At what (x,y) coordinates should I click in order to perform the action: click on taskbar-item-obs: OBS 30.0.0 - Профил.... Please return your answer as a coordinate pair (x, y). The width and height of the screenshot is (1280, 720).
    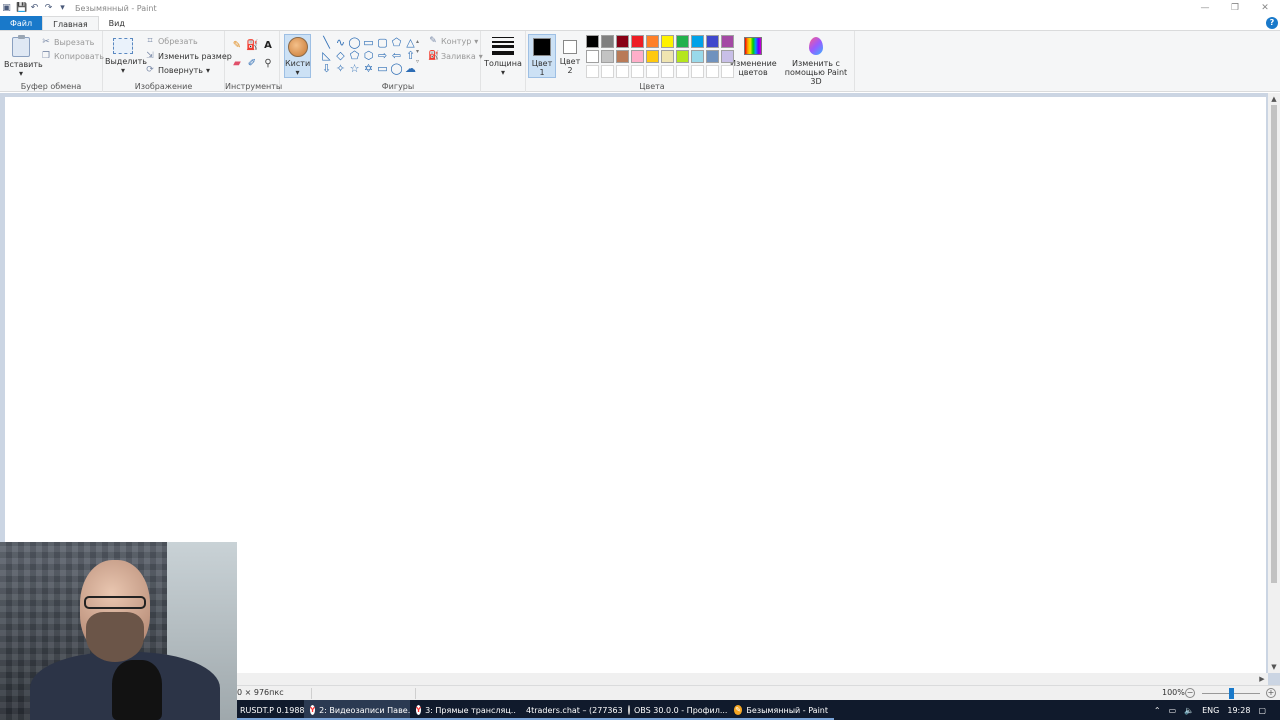
    Looking at the image, I should click on (675, 710).